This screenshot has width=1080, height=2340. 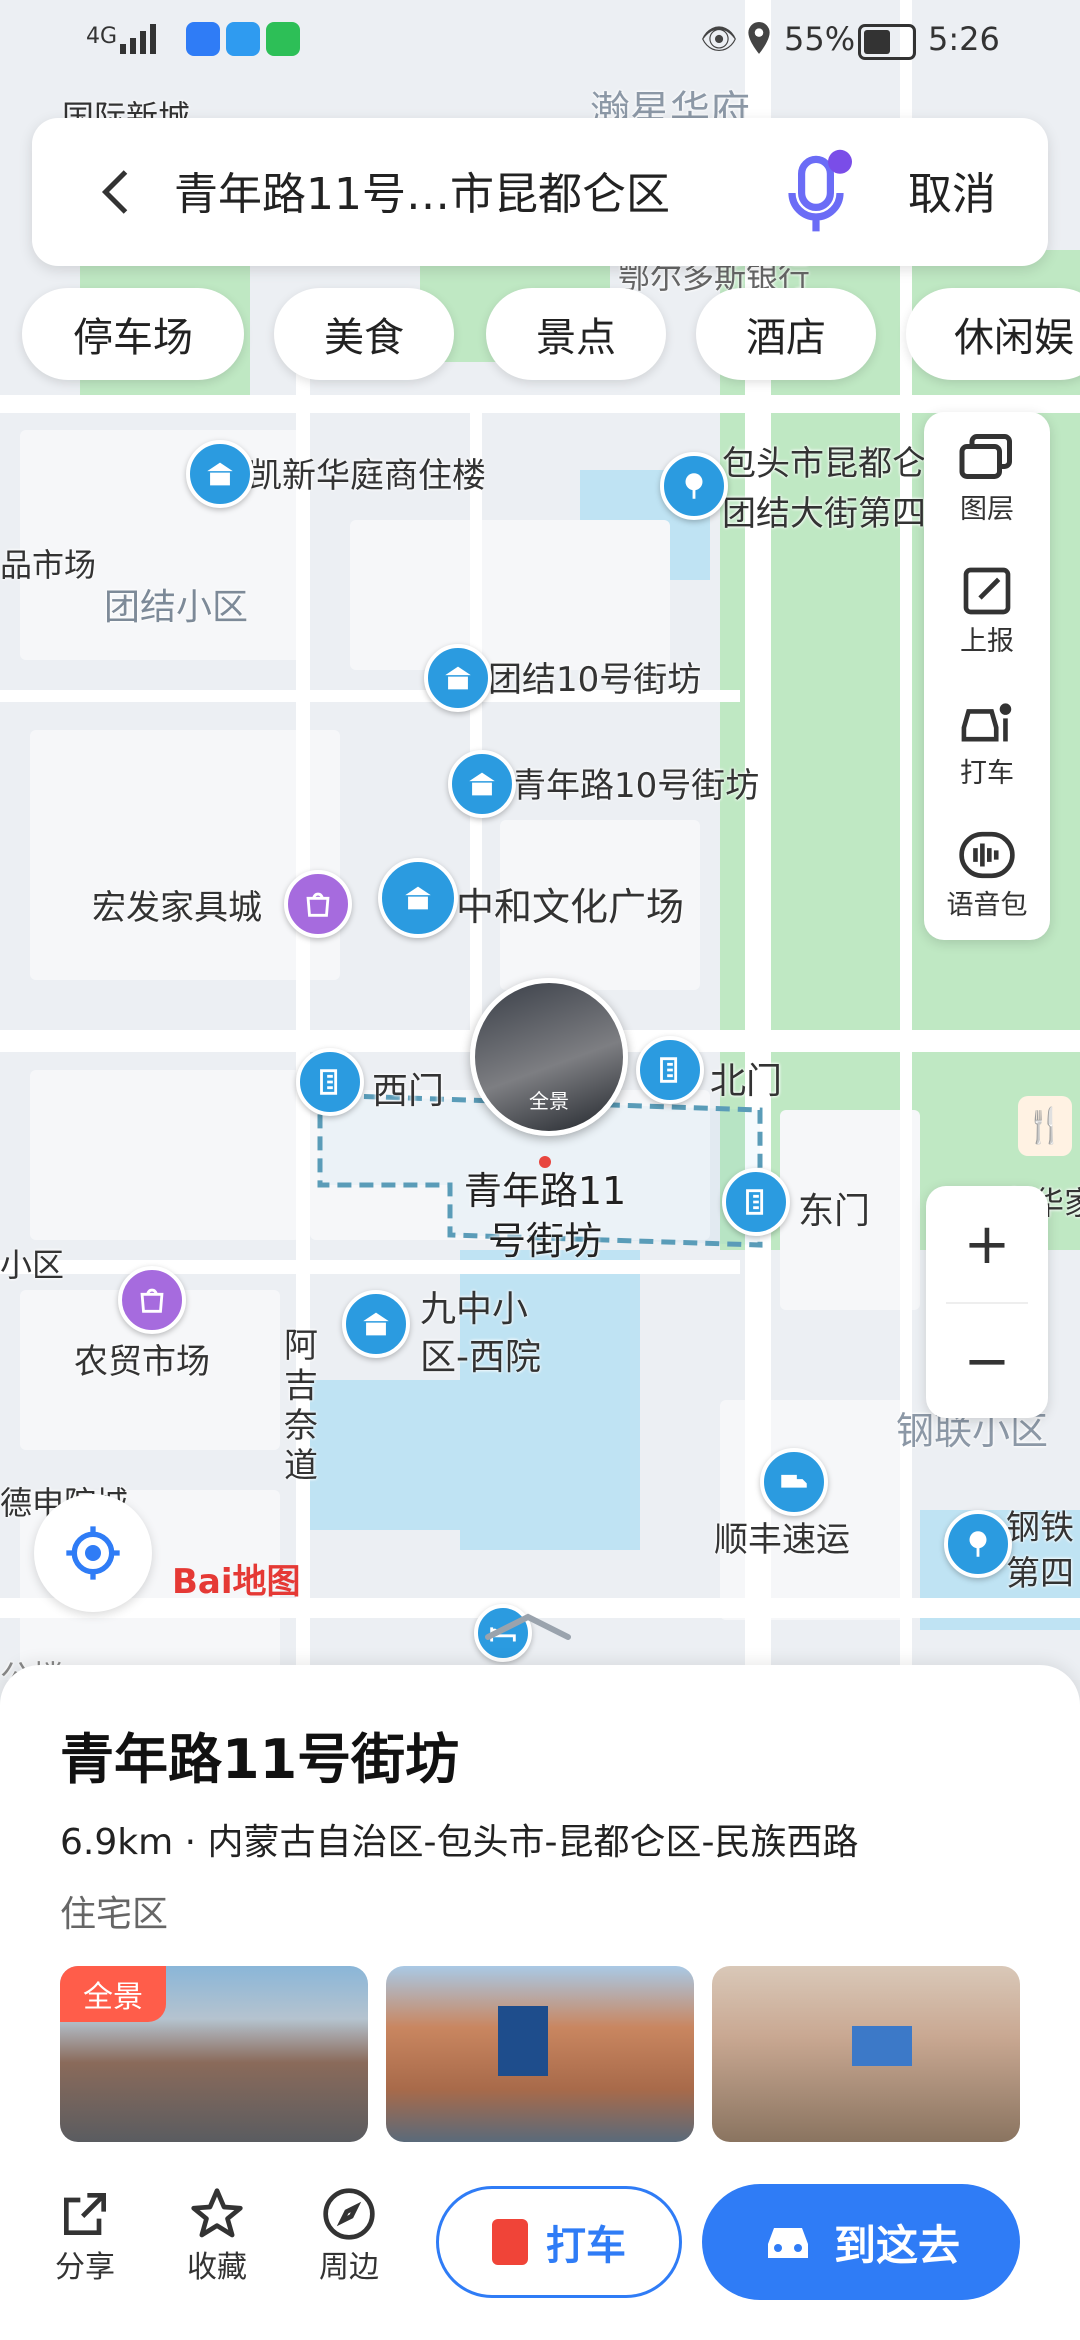 I want to click on map-label: 阿吉奈道, so click(x=301, y=1406).